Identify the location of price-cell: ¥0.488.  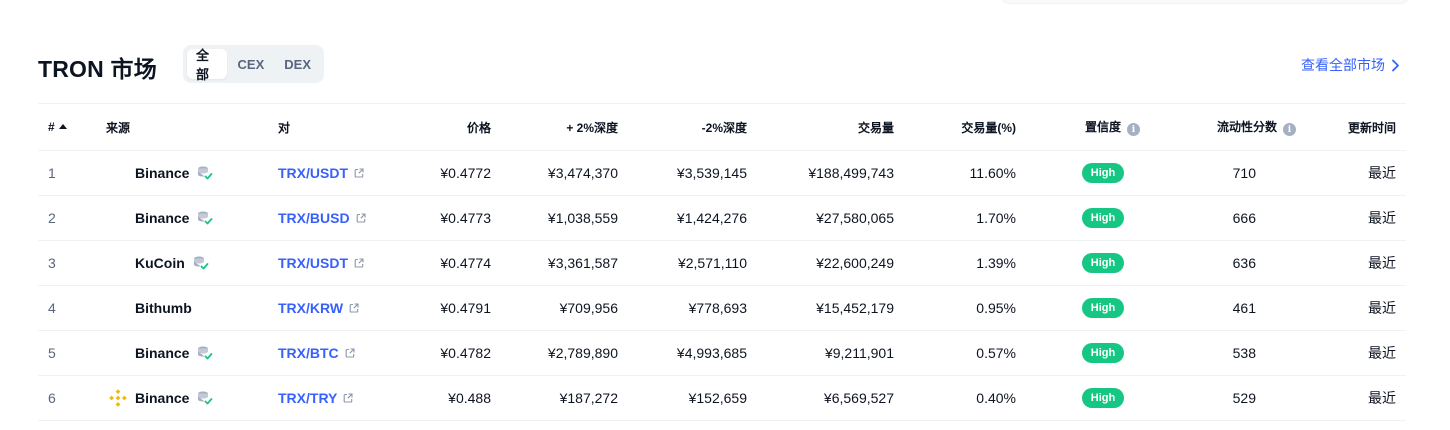
(469, 398).